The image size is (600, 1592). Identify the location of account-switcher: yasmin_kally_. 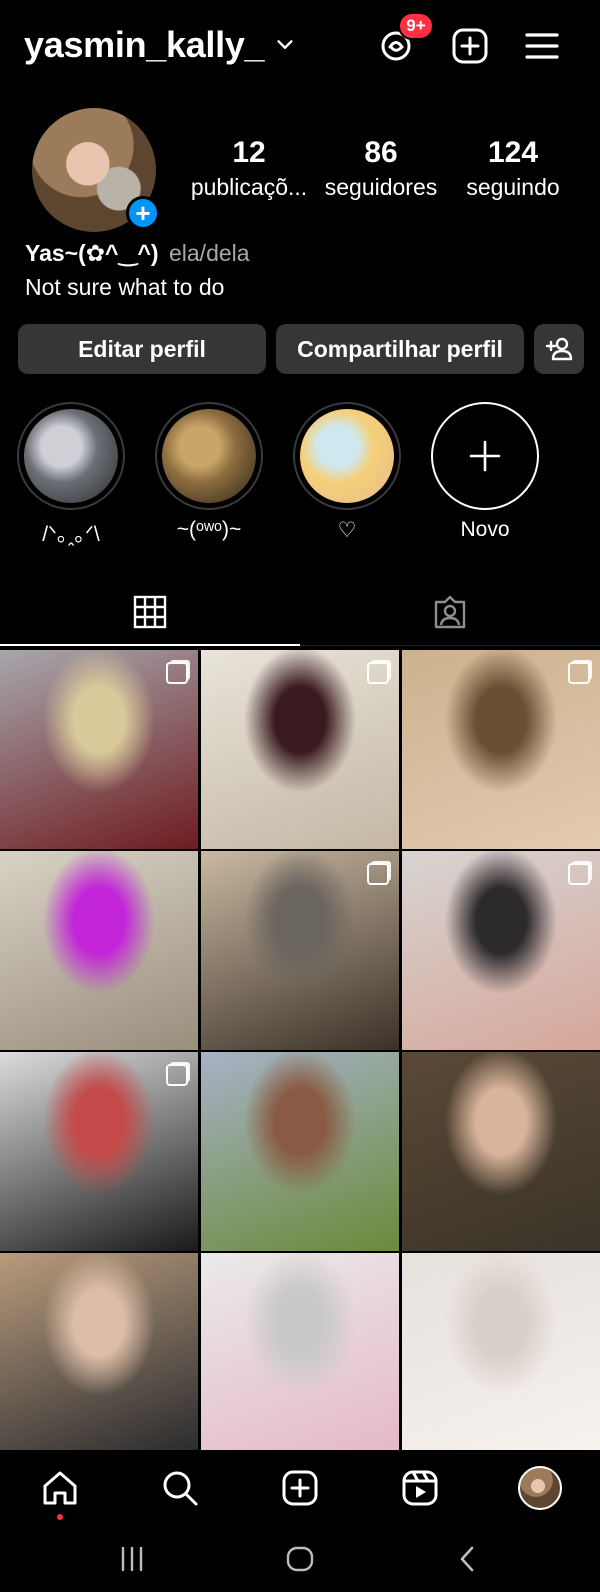
(160, 45).